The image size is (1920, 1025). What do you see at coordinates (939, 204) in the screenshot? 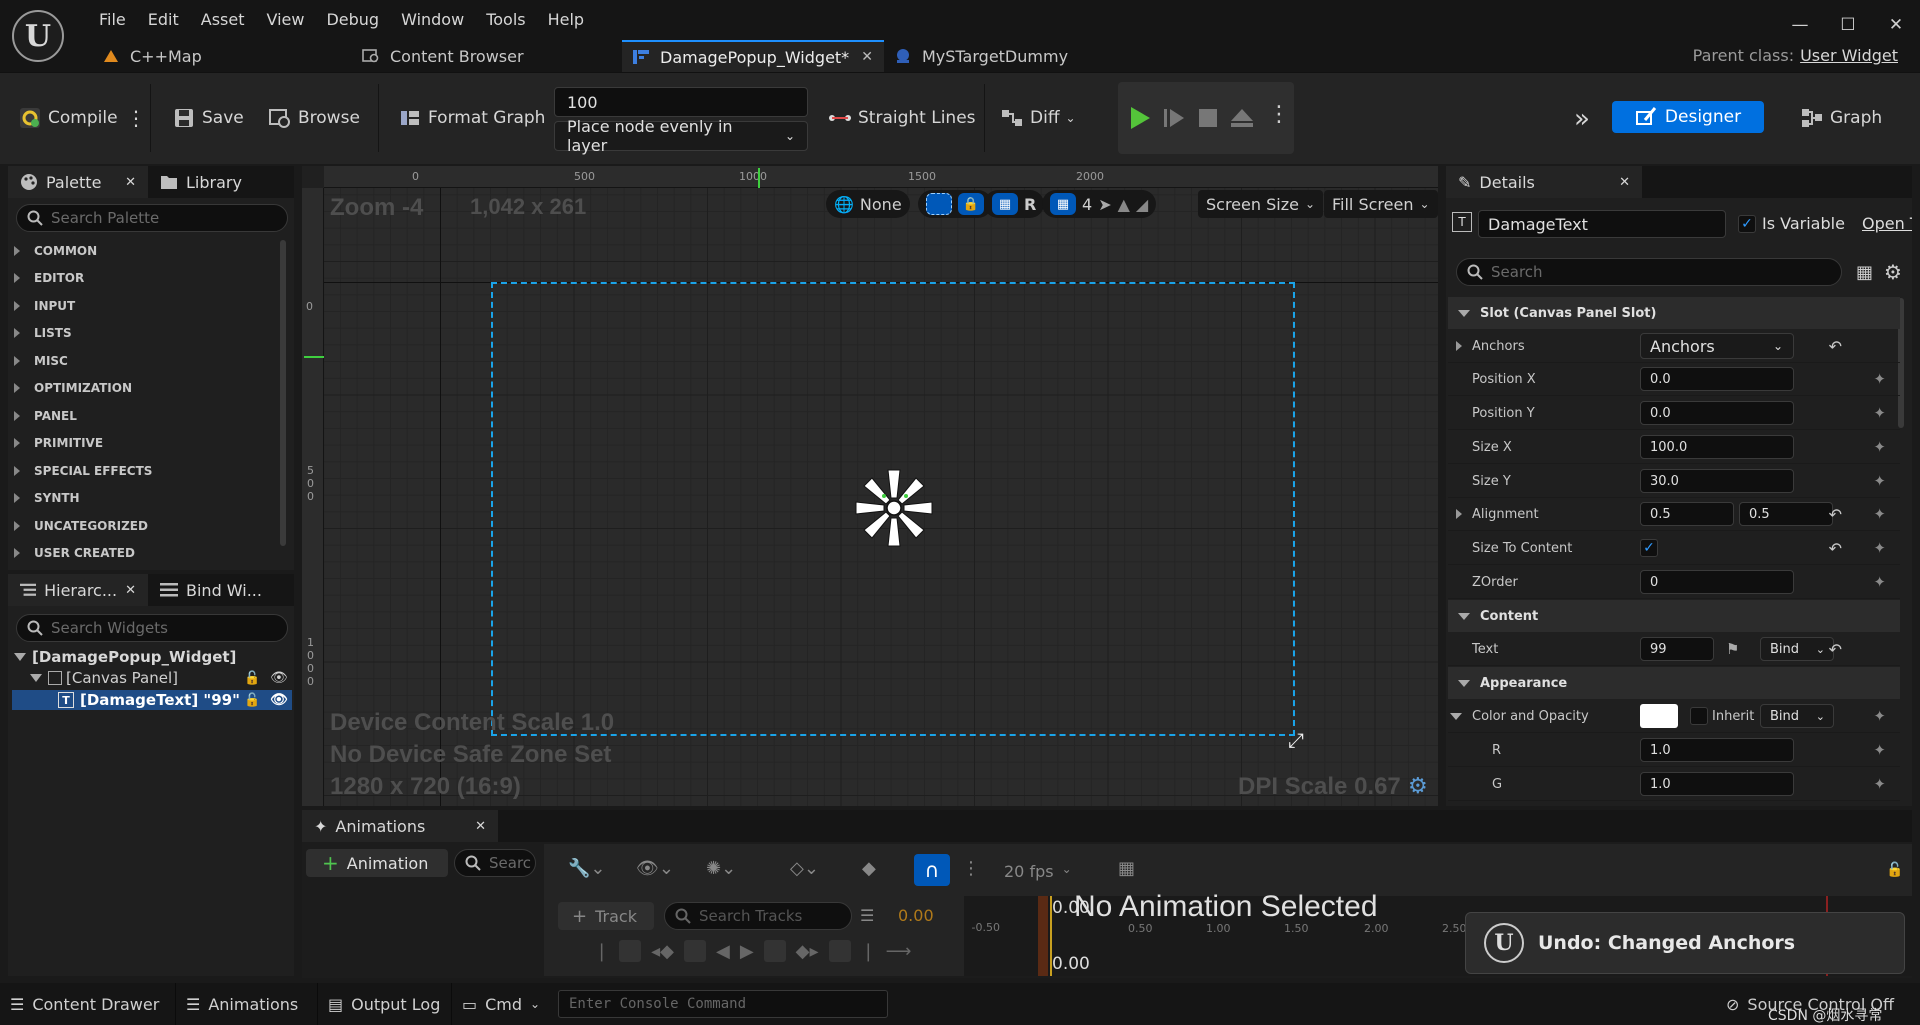
I see `outline-icon` at bounding box center [939, 204].